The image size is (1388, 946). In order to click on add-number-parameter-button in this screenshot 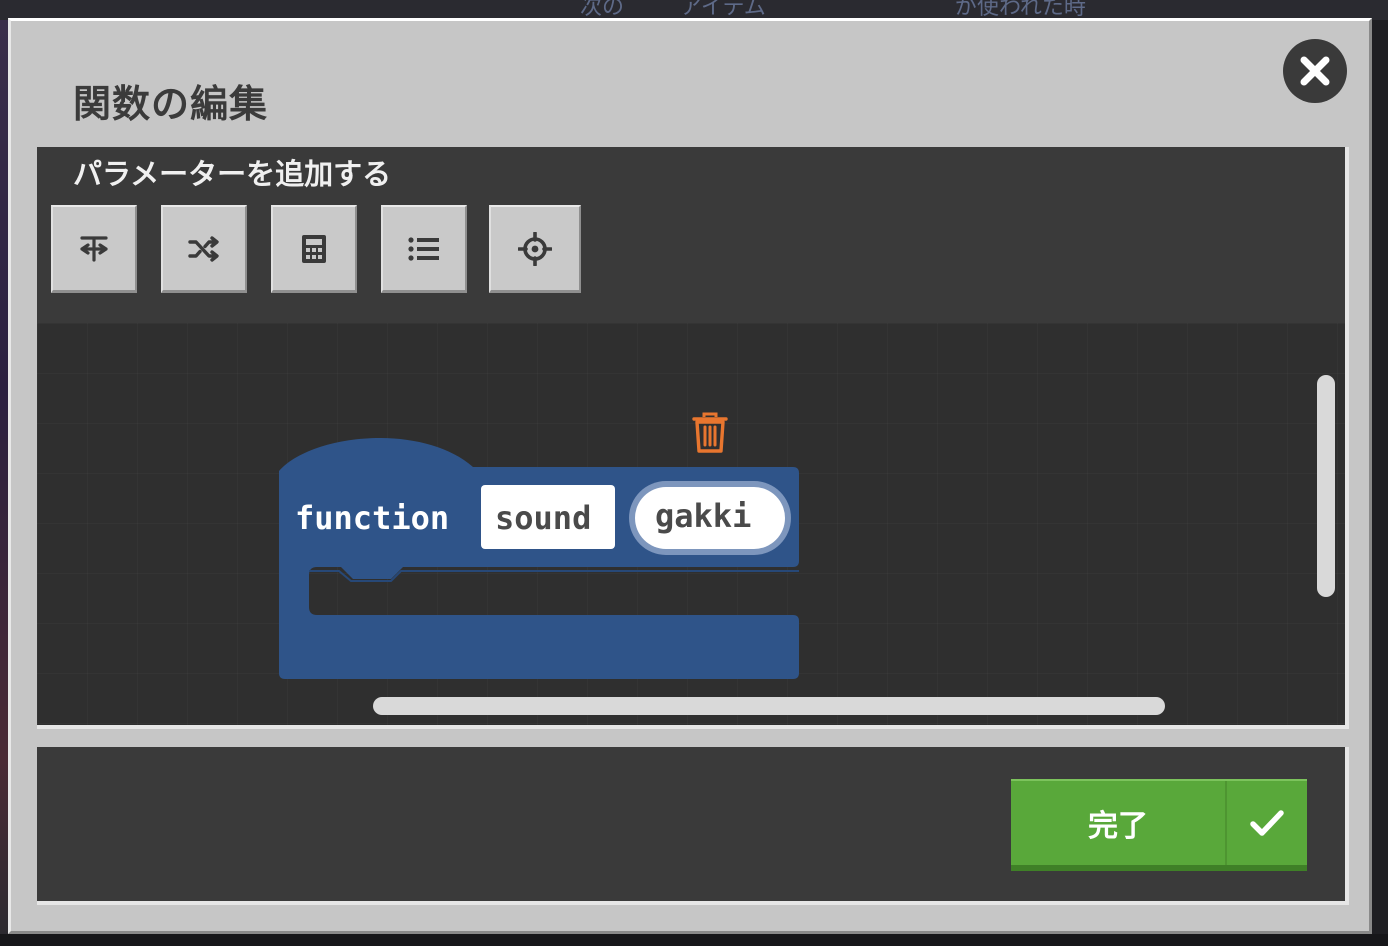, I will do `click(314, 249)`.